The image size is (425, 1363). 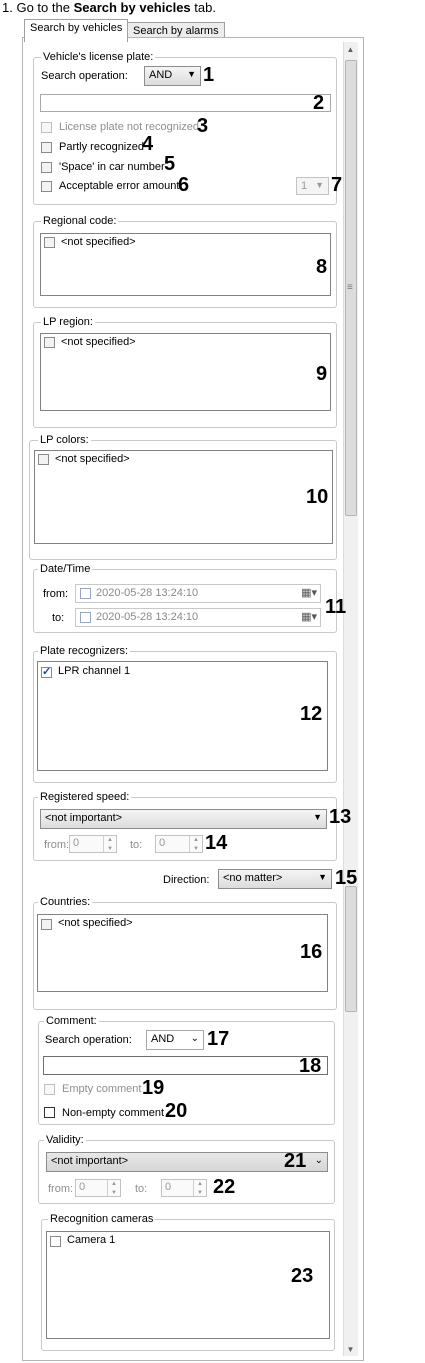 I want to click on license-plate-input, so click(x=185, y=103).